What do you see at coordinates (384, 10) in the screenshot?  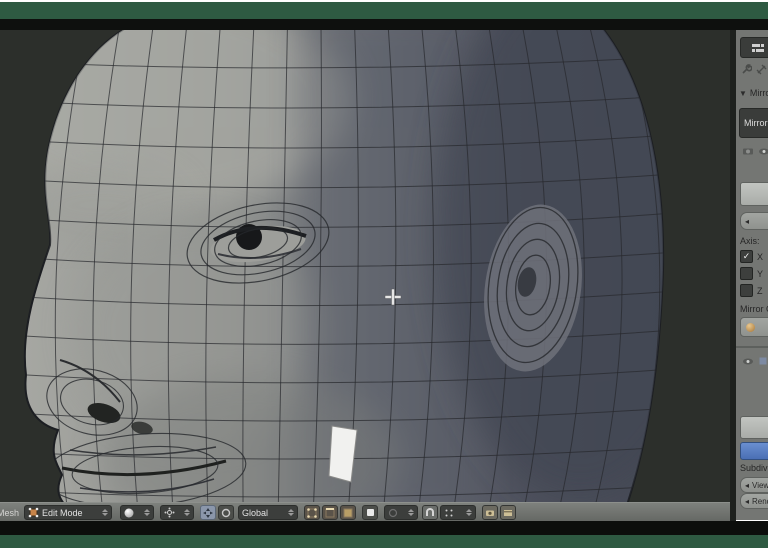 I see `frame-bar-top` at bounding box center [384, 10].